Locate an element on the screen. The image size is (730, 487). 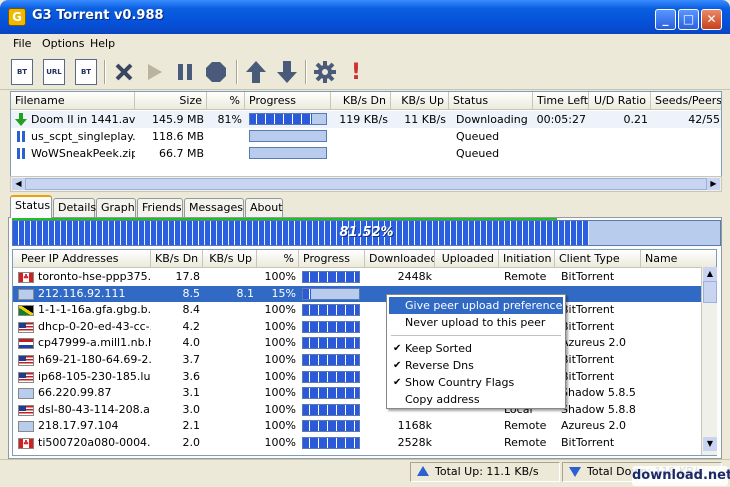
peer-row: h69-21-180-64.69-2... 3.7 100% BitTorrent is located at coordinates (358, 360).